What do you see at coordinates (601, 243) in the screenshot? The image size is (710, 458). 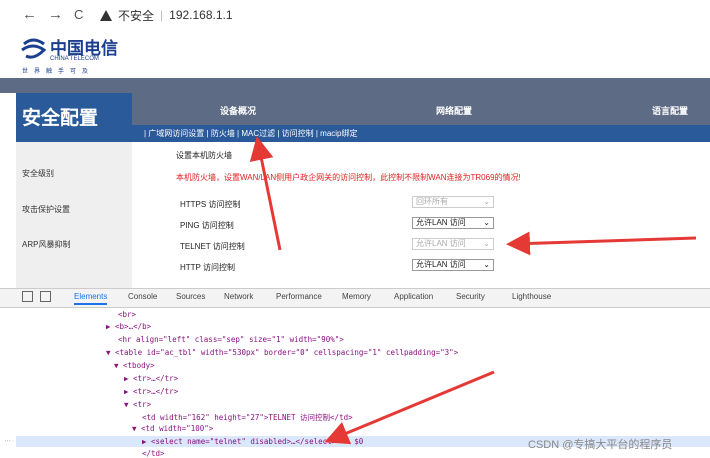 I see `arrow-to-telnet-select` at bounding box center [601, 243].